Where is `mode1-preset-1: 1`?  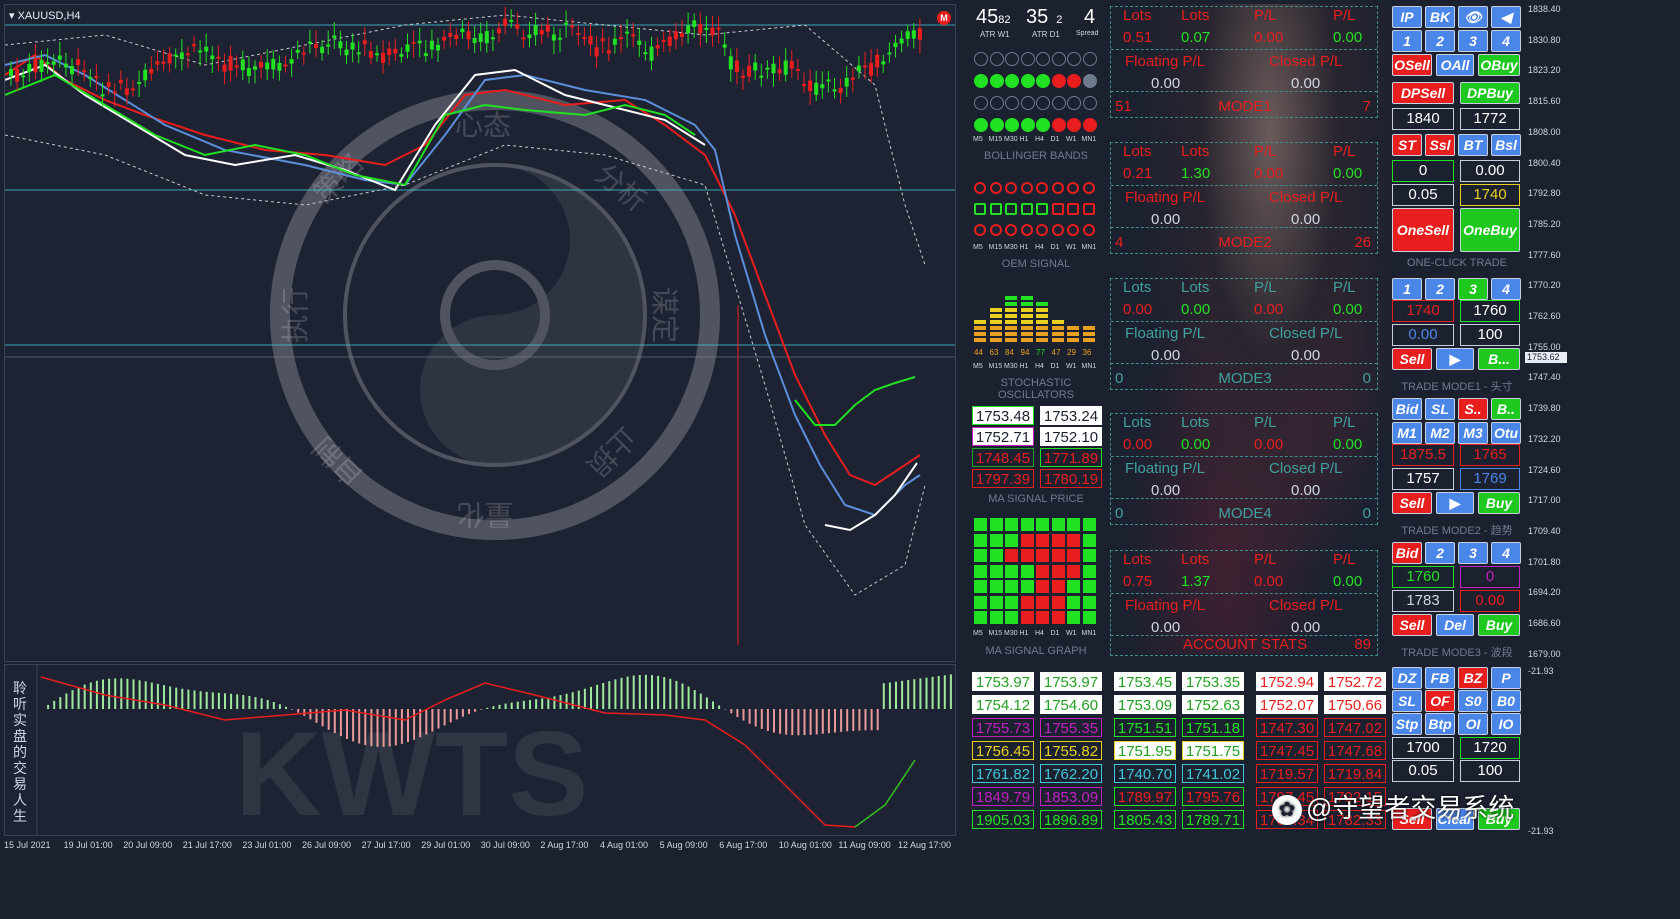 mode1-preset-1: 1 is located at coordinates (1407, 289).